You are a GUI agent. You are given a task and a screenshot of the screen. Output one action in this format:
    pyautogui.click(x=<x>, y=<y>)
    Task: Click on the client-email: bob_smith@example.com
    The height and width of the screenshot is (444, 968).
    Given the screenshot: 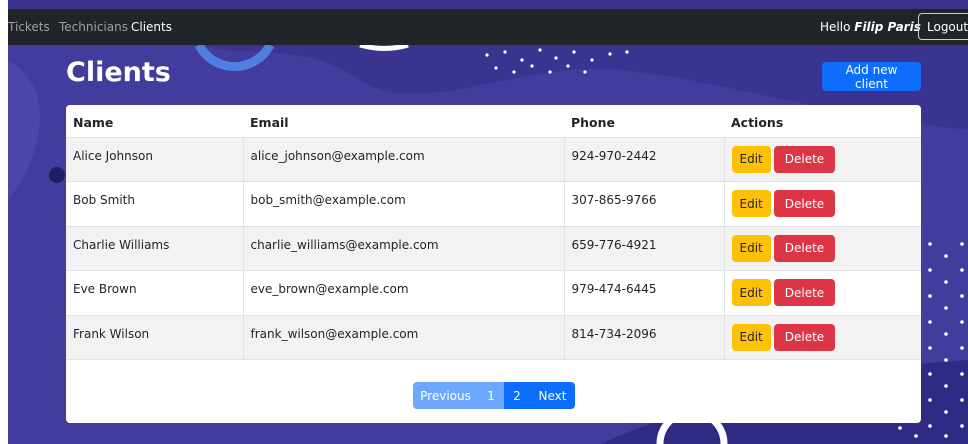 What is the action you would take?
    pyautogui.click(x=403, y=204)
    